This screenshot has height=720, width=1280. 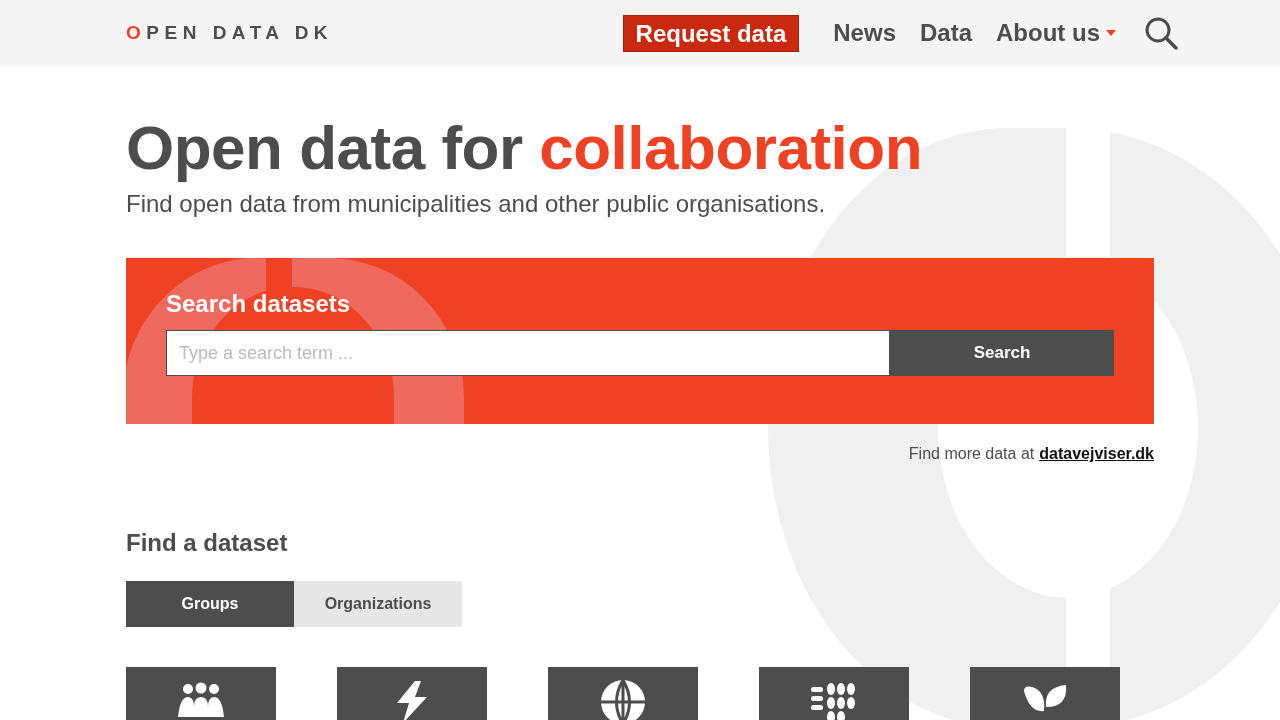 What do you see at coordinates (711, 33) in the screenshot?
I see `request-data-button: Request data` at bounding box center [711, 33].